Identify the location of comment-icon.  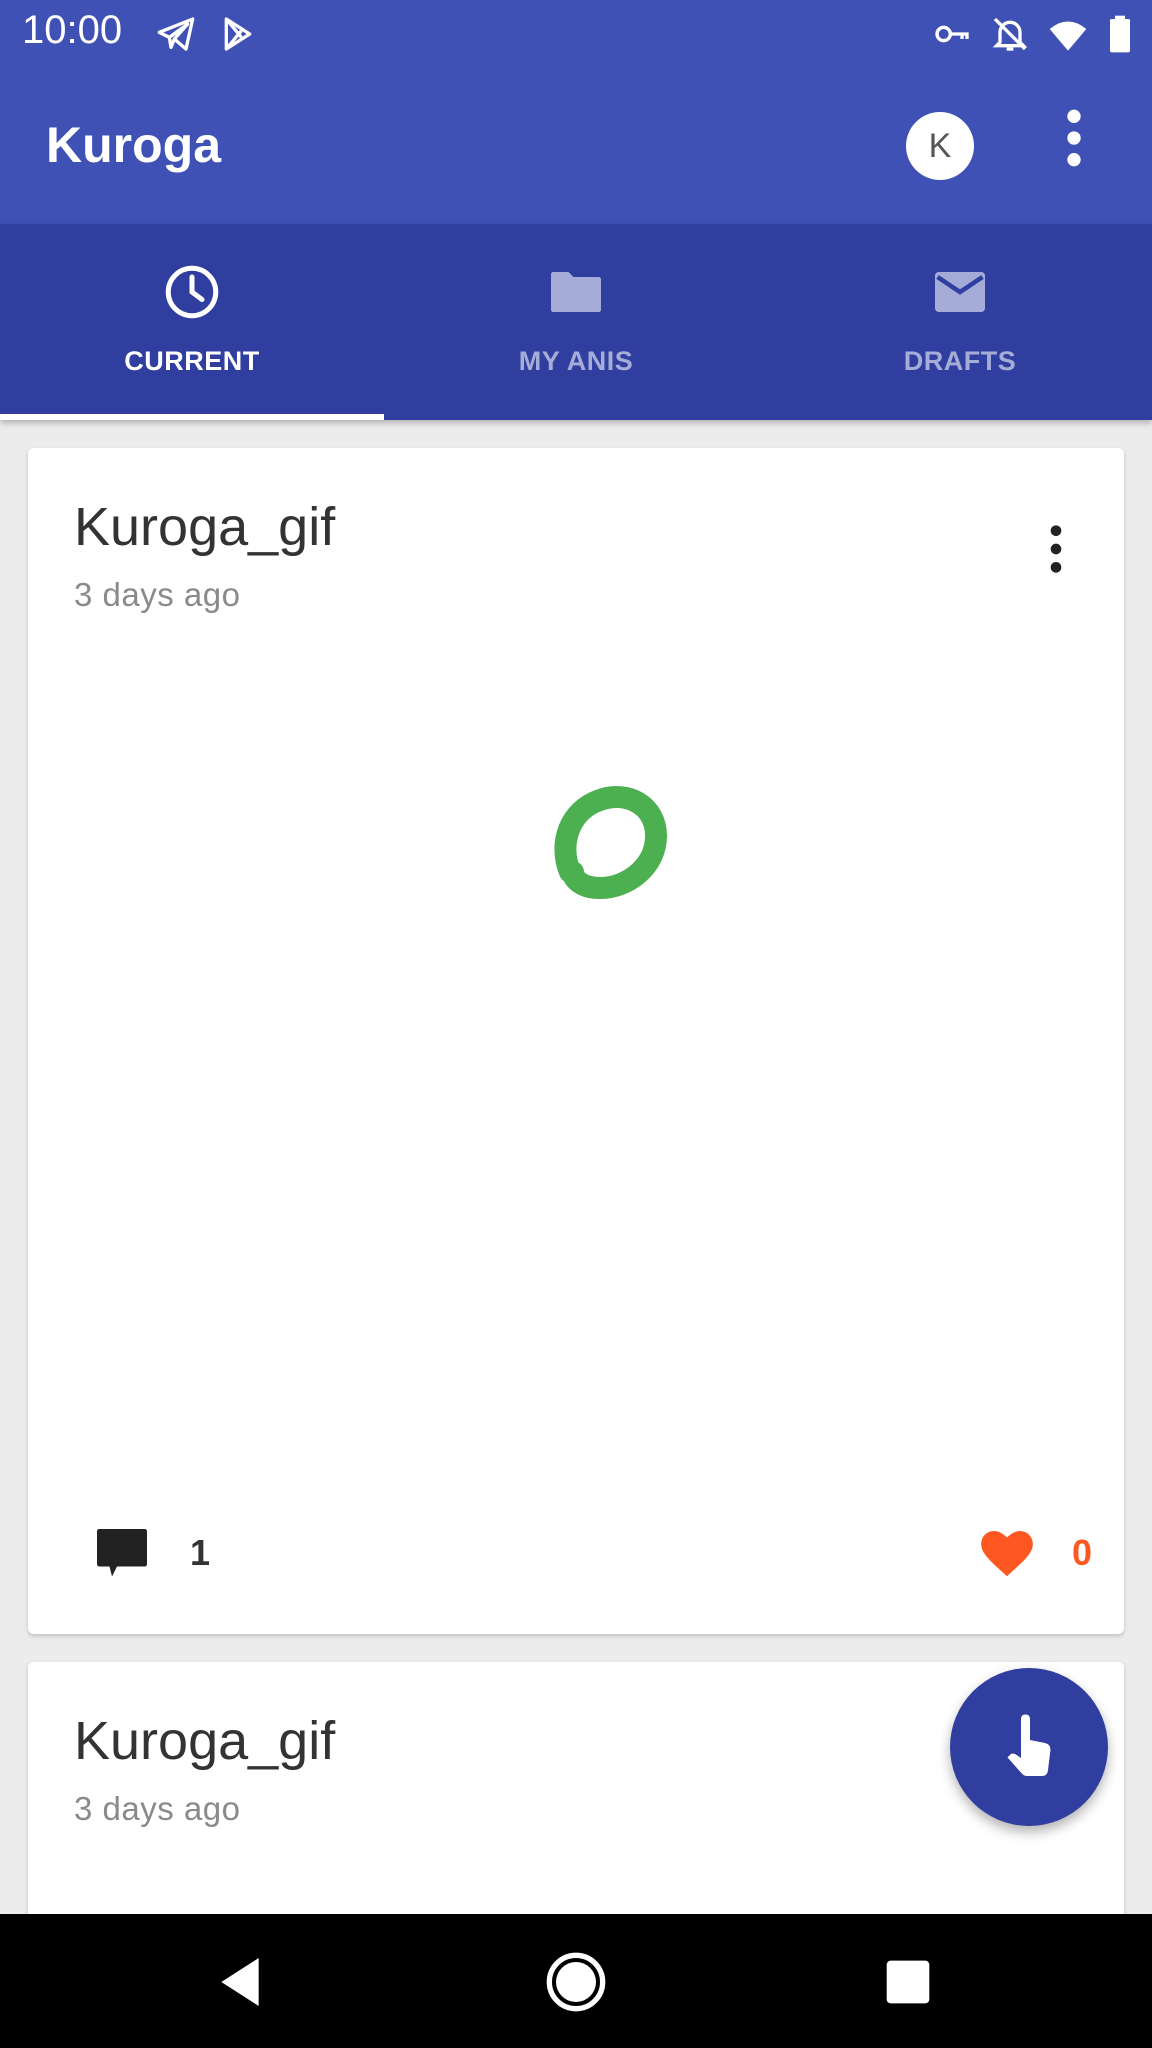
(122, 1554).